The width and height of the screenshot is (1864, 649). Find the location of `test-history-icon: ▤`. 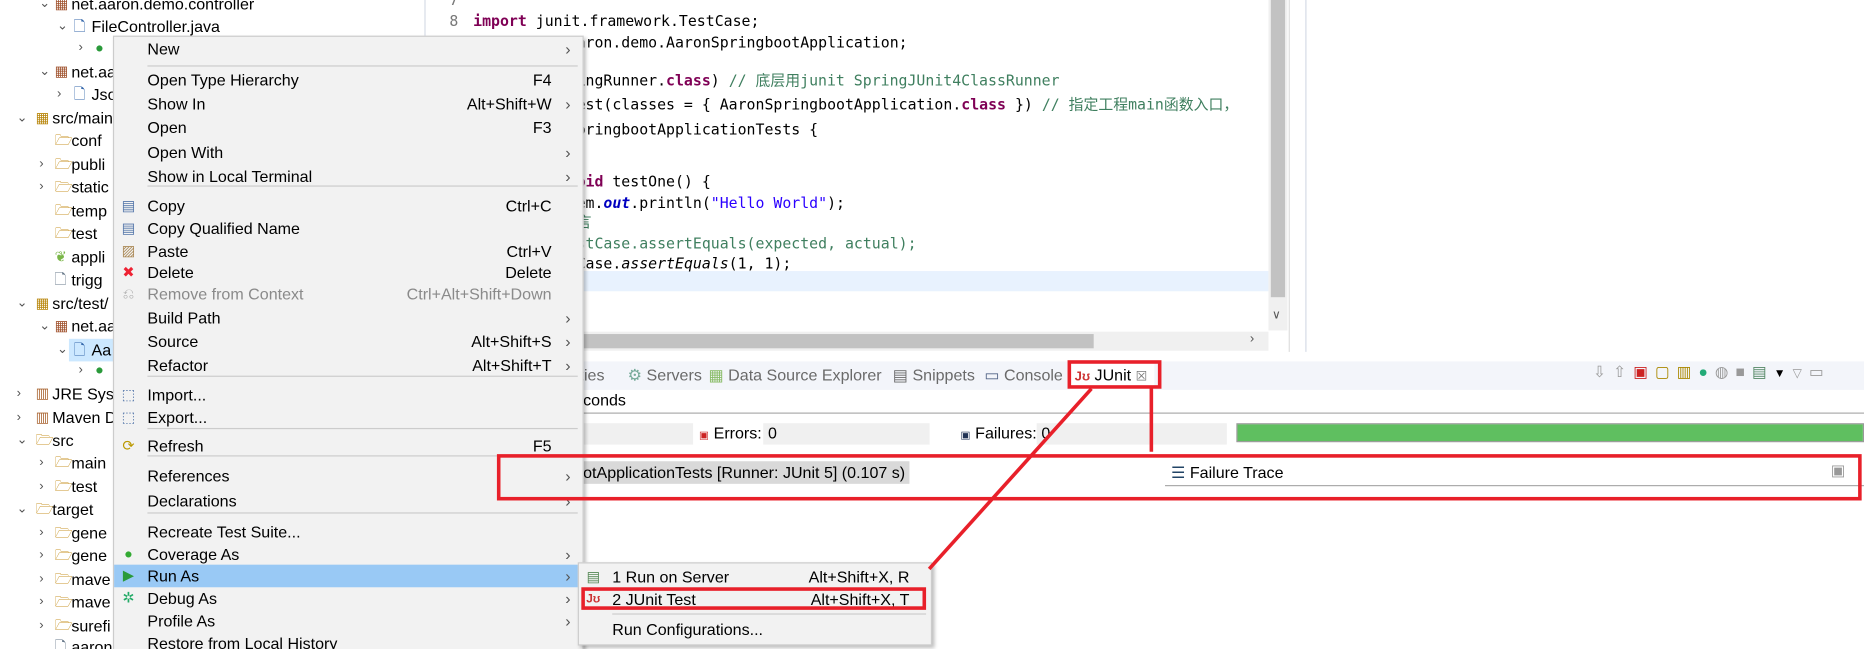

test-history-icon: ▤ is located at coordinates (1763, 372).